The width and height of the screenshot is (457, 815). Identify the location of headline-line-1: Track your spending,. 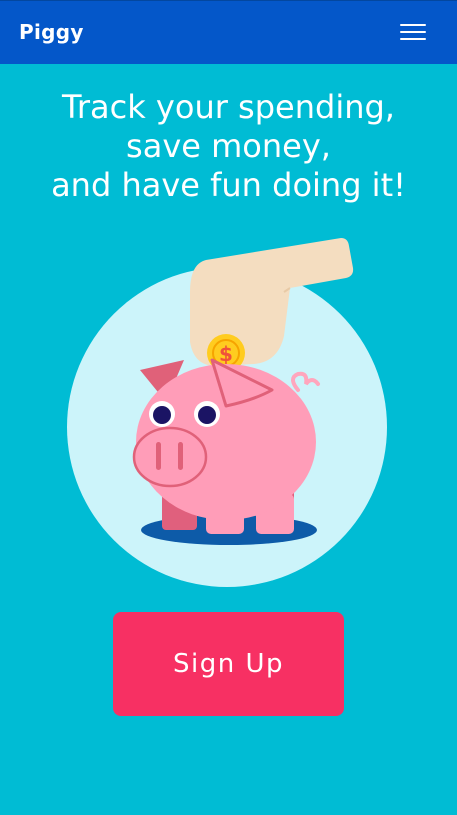
(228, 107).